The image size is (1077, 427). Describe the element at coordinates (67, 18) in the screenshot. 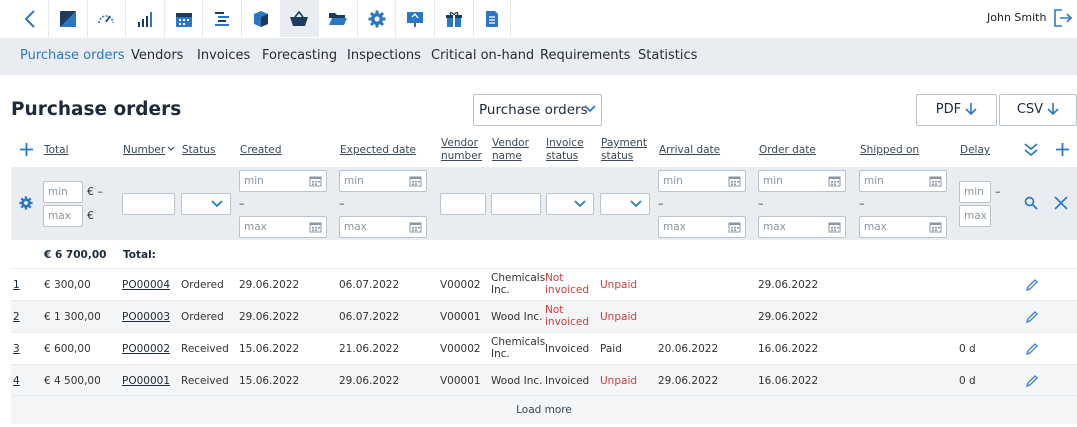

I see `dashboard-icon` at that location.